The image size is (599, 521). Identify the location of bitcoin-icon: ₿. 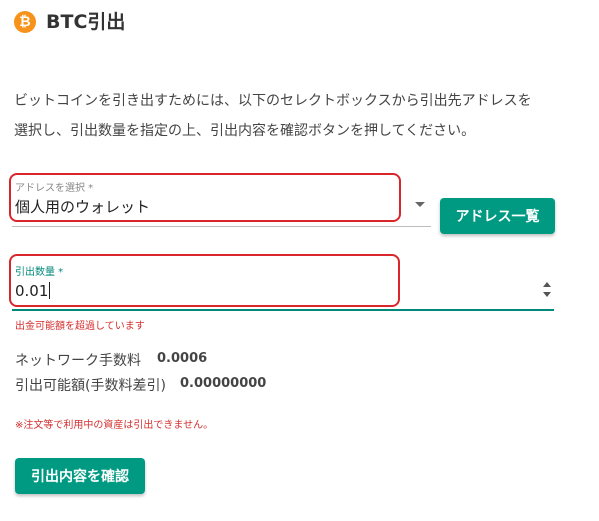
(25, 22).